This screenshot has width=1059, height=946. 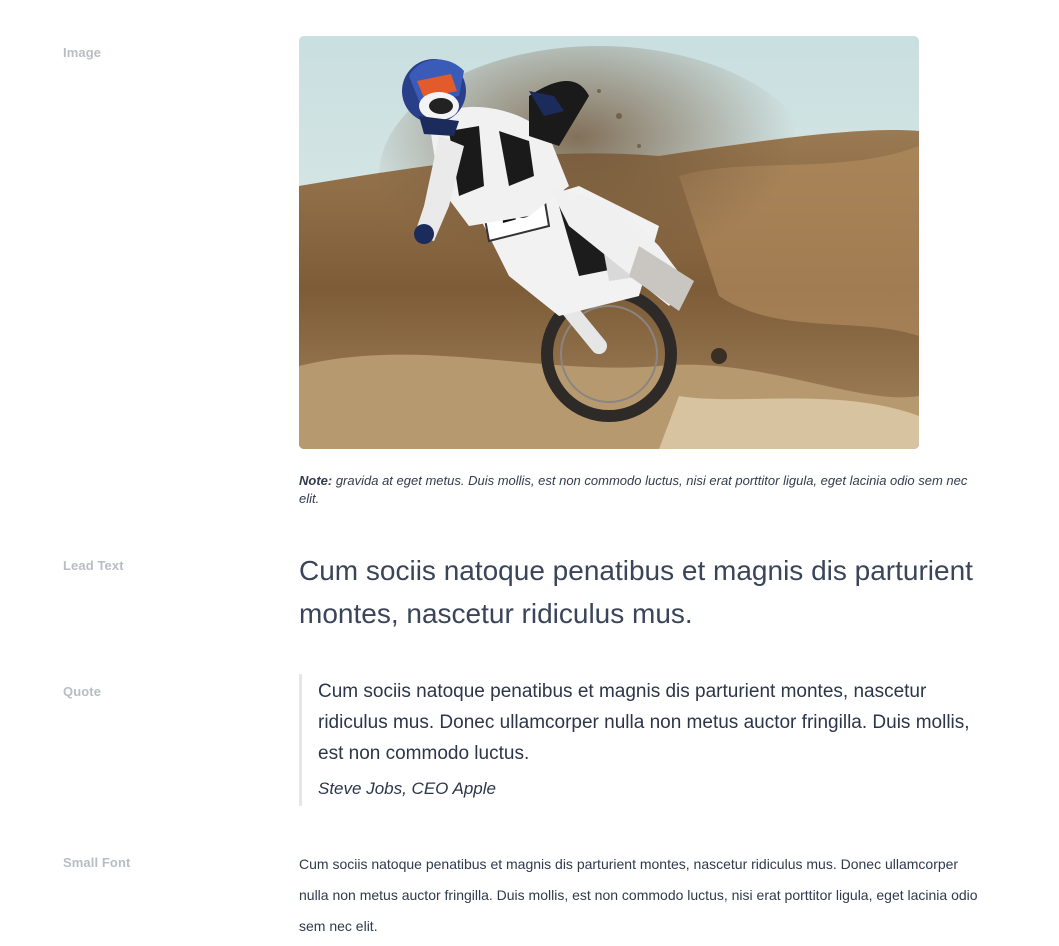 I want to click on image-row-label: Image, so click(x=82, y=52).